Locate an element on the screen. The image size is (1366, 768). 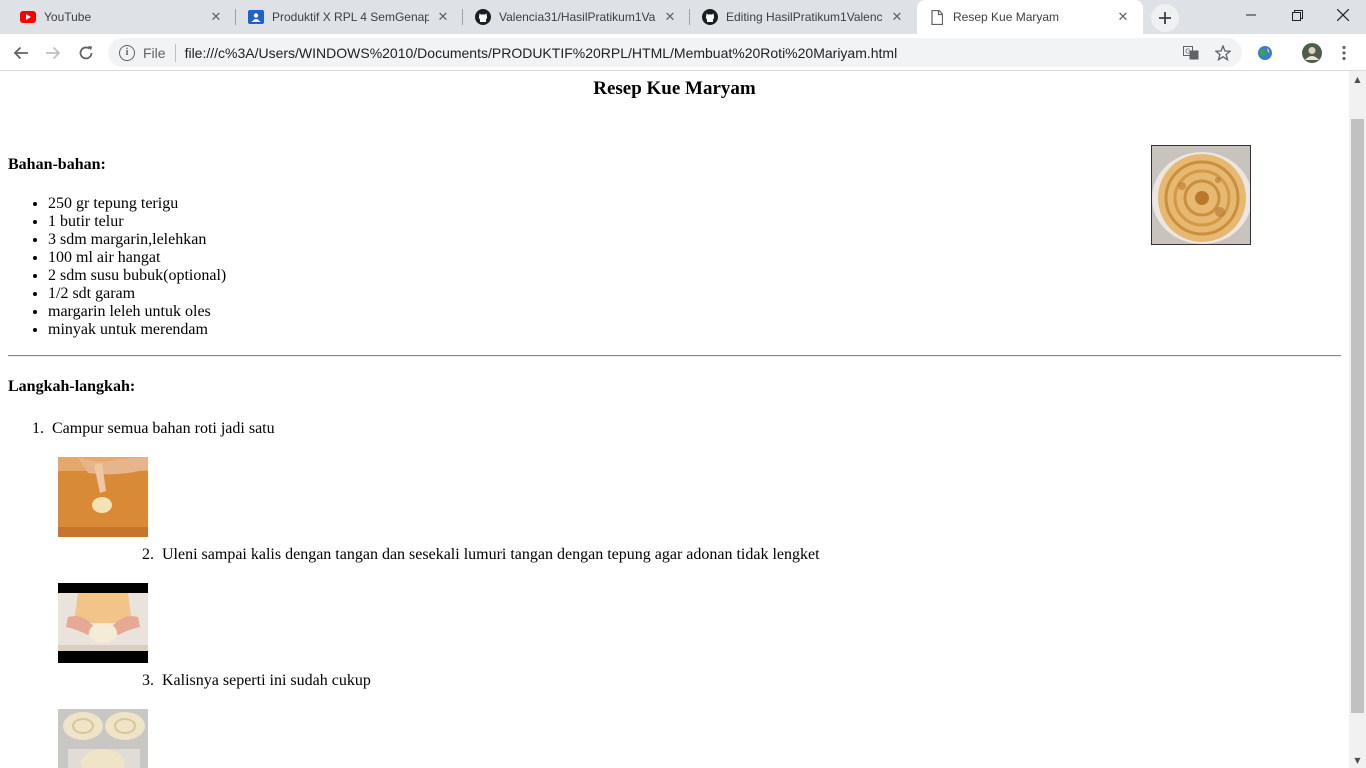
avatar is located at coordinates (1312, 53).